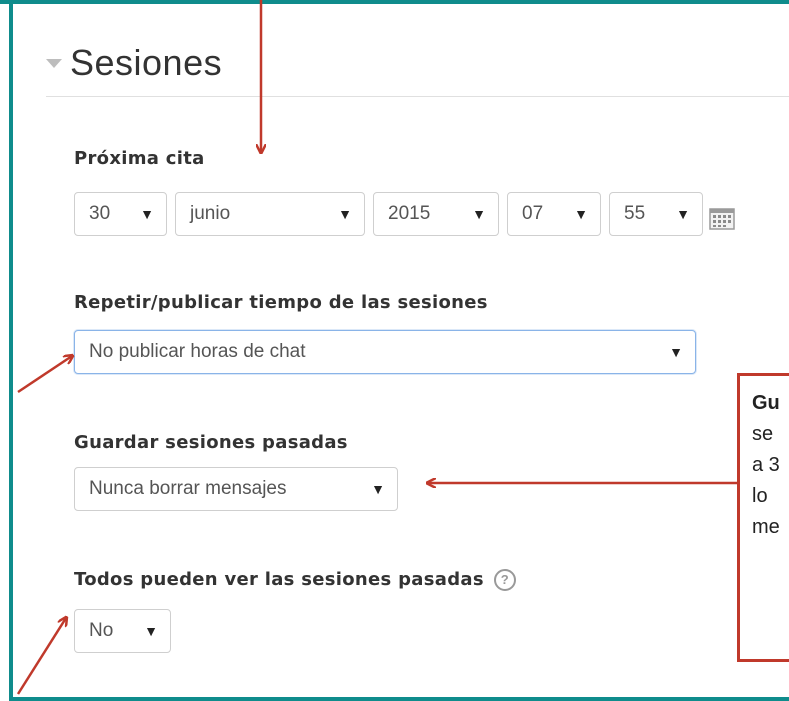  What do you see at coordinates (41, 656) in the screenshot?
I see `arrow-to-everyone-sees` at bounding box center [41, 656].